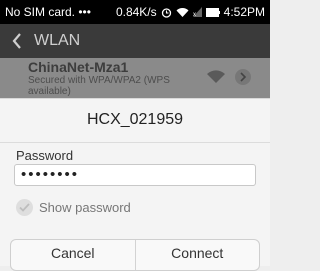  Describe the element at coordinates (135, 119) in the screenshot. I see `dialog-title: HCX_021959` at that location.